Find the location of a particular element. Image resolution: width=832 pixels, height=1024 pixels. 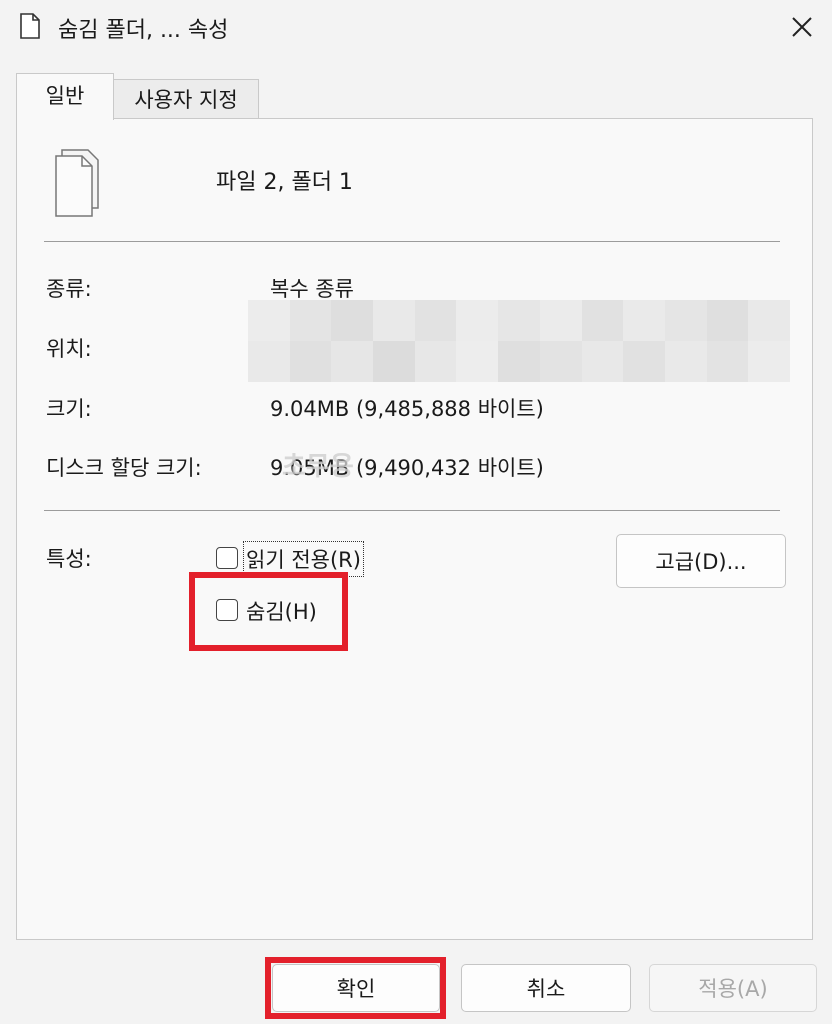

location-label: 위치: is located at coordinates (69, 349).